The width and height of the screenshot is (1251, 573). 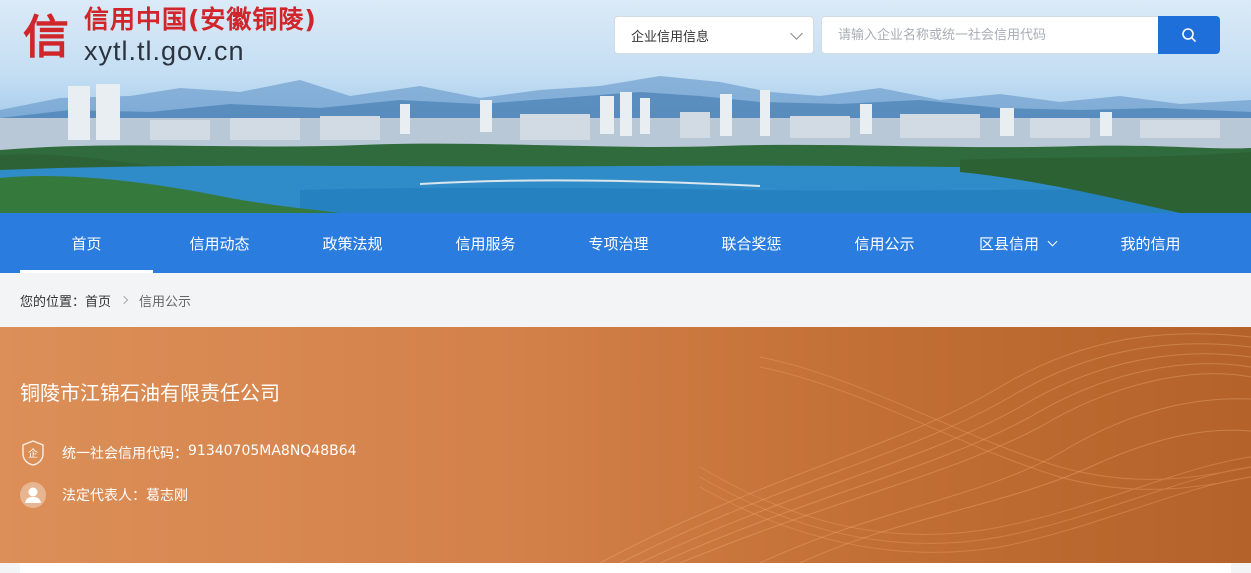 I want to click on site-title: 信用中国(安徽铜陵), so click(x=200, y=19).